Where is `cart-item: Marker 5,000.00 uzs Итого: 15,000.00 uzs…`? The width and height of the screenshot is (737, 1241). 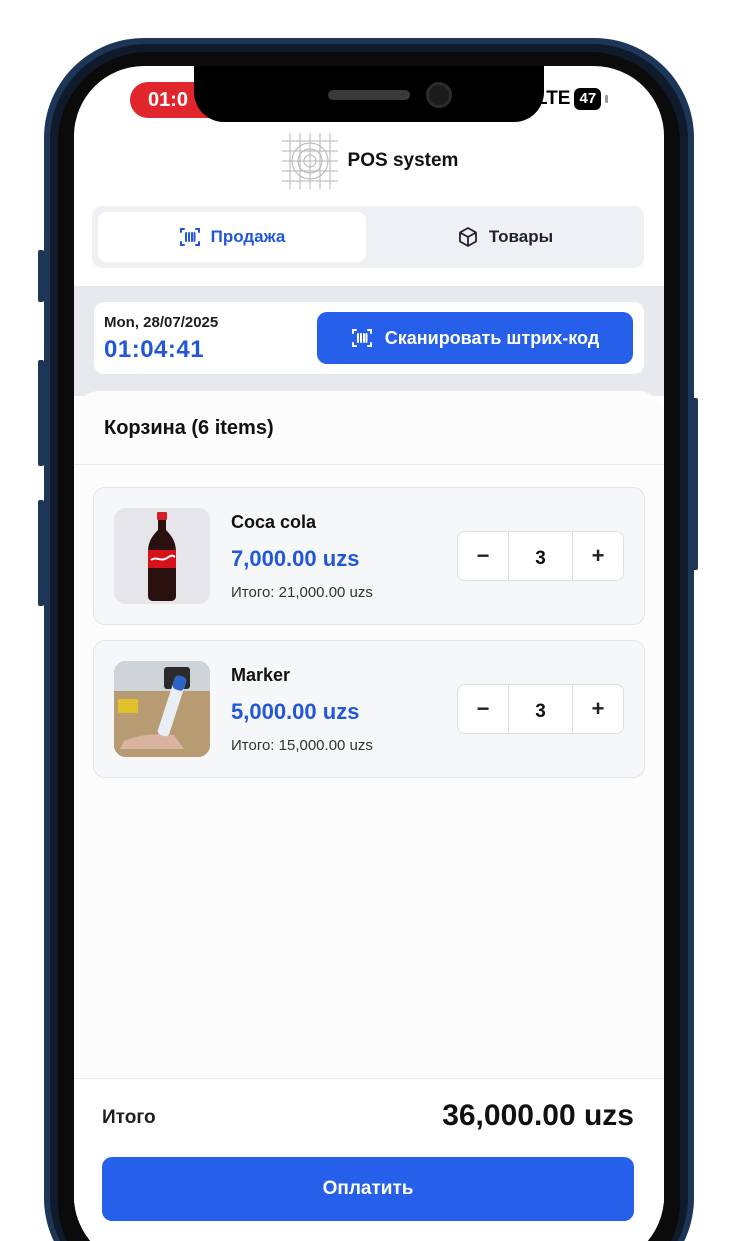 cart-item: Marker 5,000.00 uzs Итого: 15,000.00 uzs… is located at coordinates (369, 709).